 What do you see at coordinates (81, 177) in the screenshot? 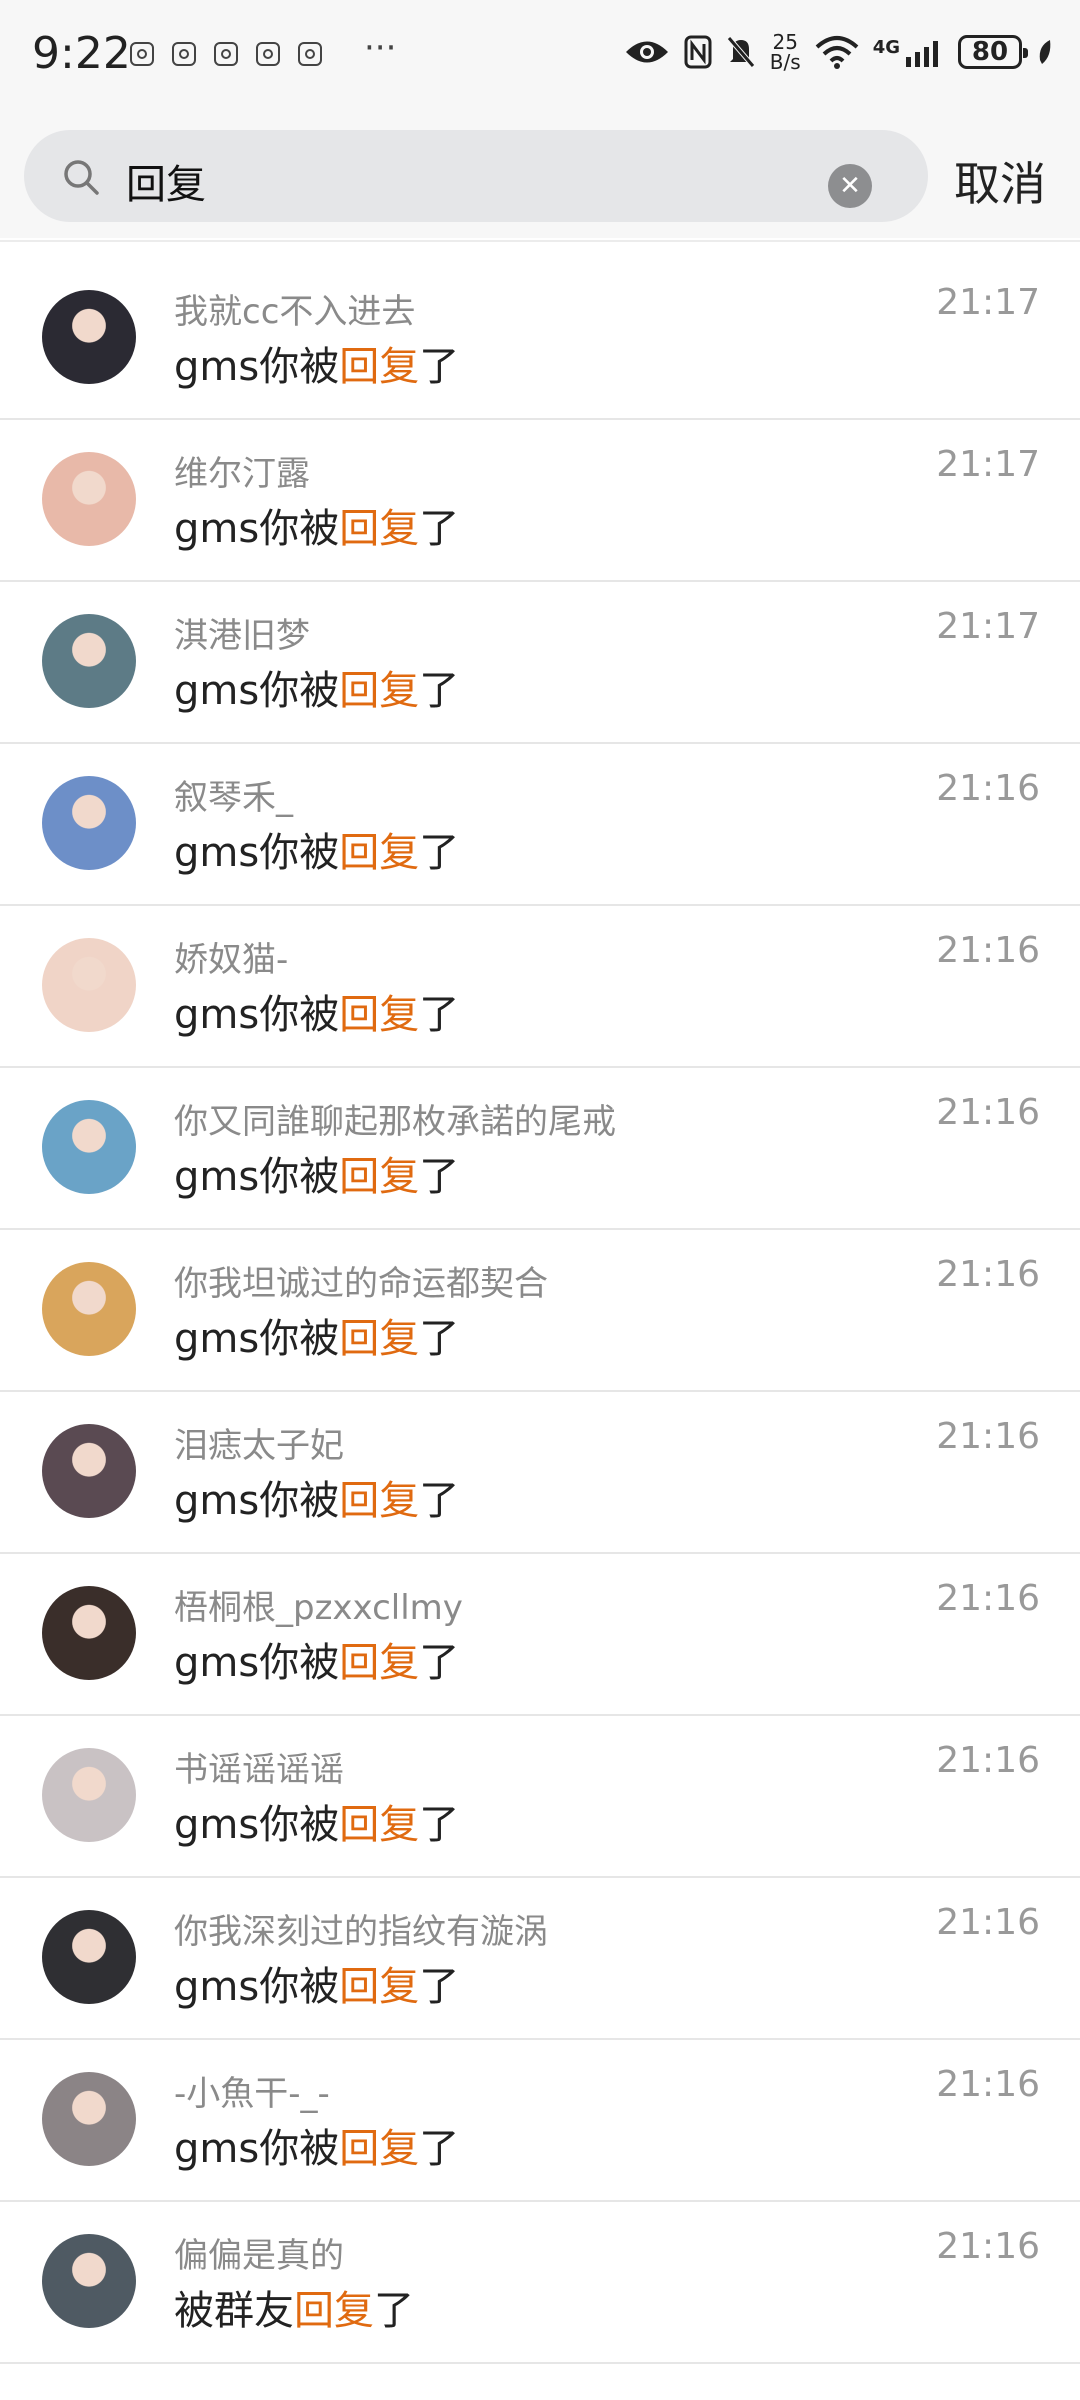
I see `search-icon` at bounding box center [81, 177].